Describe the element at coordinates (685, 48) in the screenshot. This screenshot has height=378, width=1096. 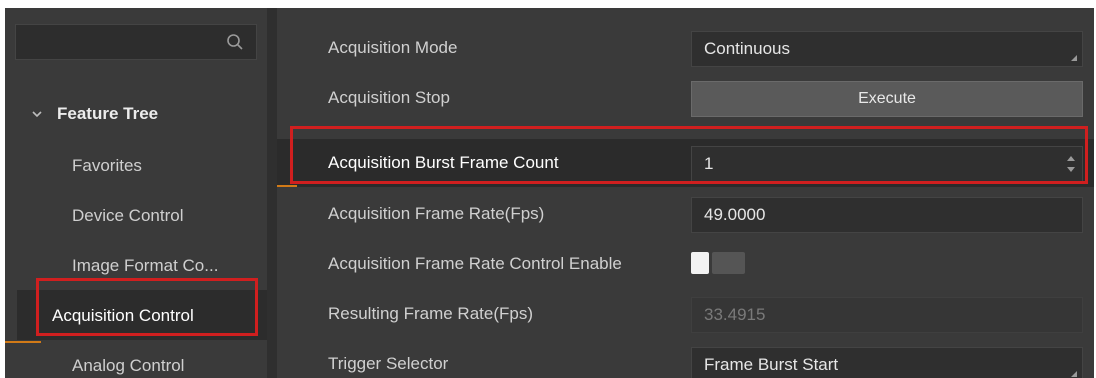
I see `property-row-acquisition-mode: Acquisition Mode Continuous` at that location.